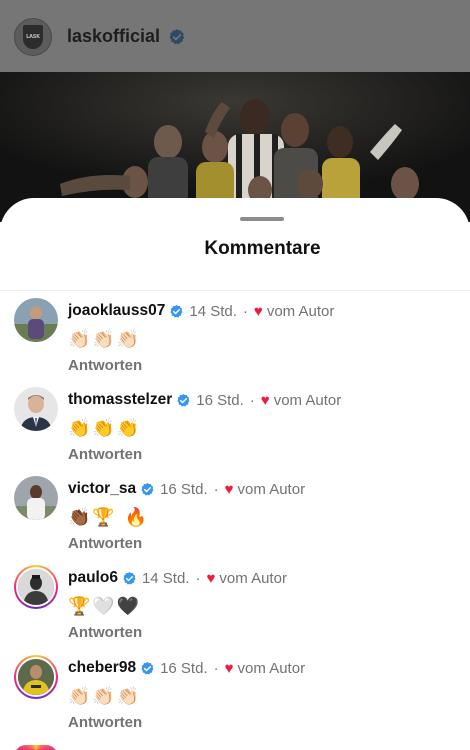 The width and height of the screenshot is (470, 750). I want to click on comment-username: paulo6, so click(93, 578).